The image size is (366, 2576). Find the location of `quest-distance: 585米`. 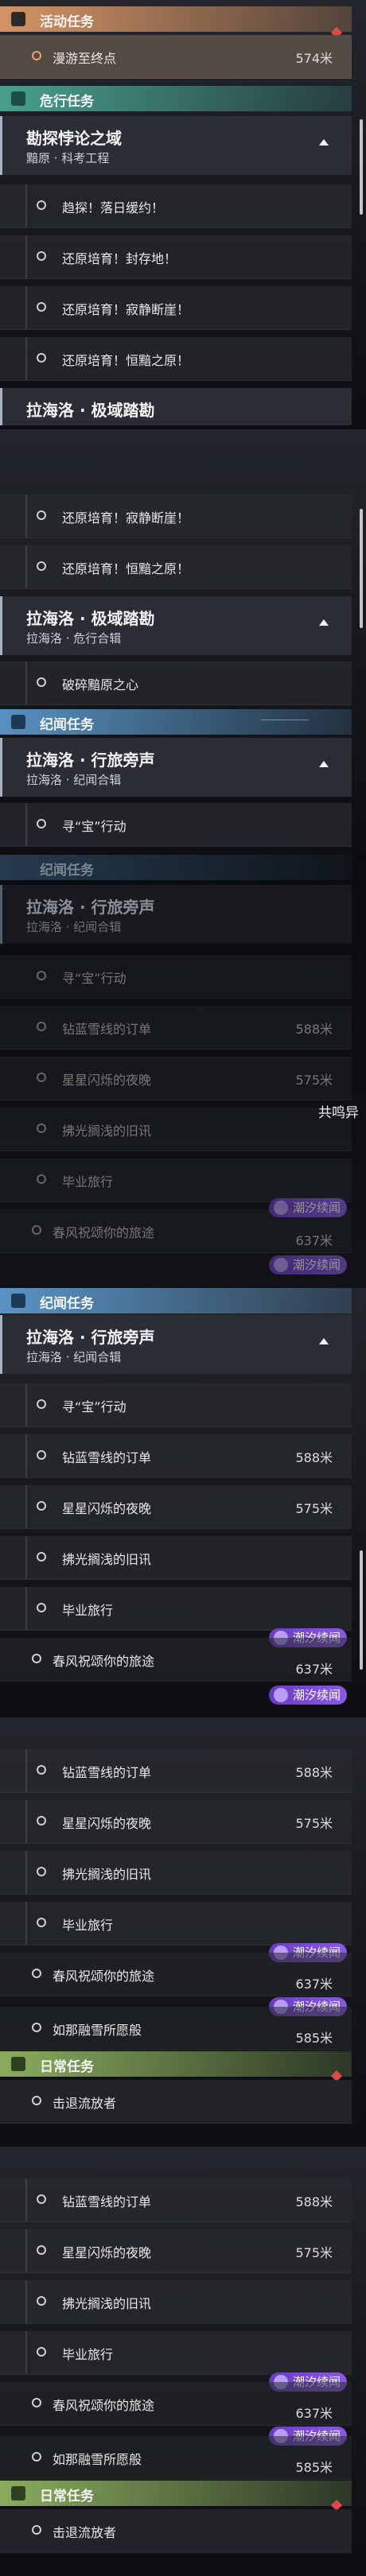

quest-distance: 585米 is located at coordinates (314, 2468).